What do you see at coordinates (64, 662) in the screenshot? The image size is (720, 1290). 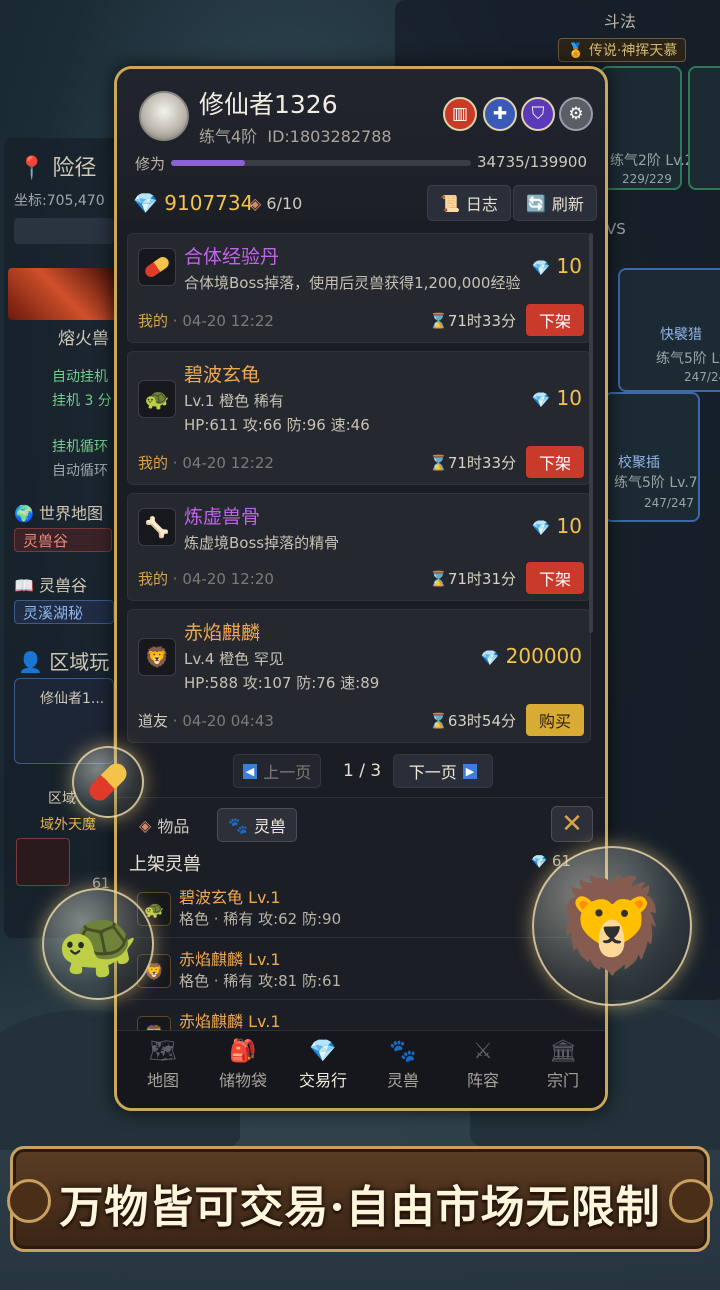 I see `bg-region: 👤 区域玩` at bounding box center [64, 662].